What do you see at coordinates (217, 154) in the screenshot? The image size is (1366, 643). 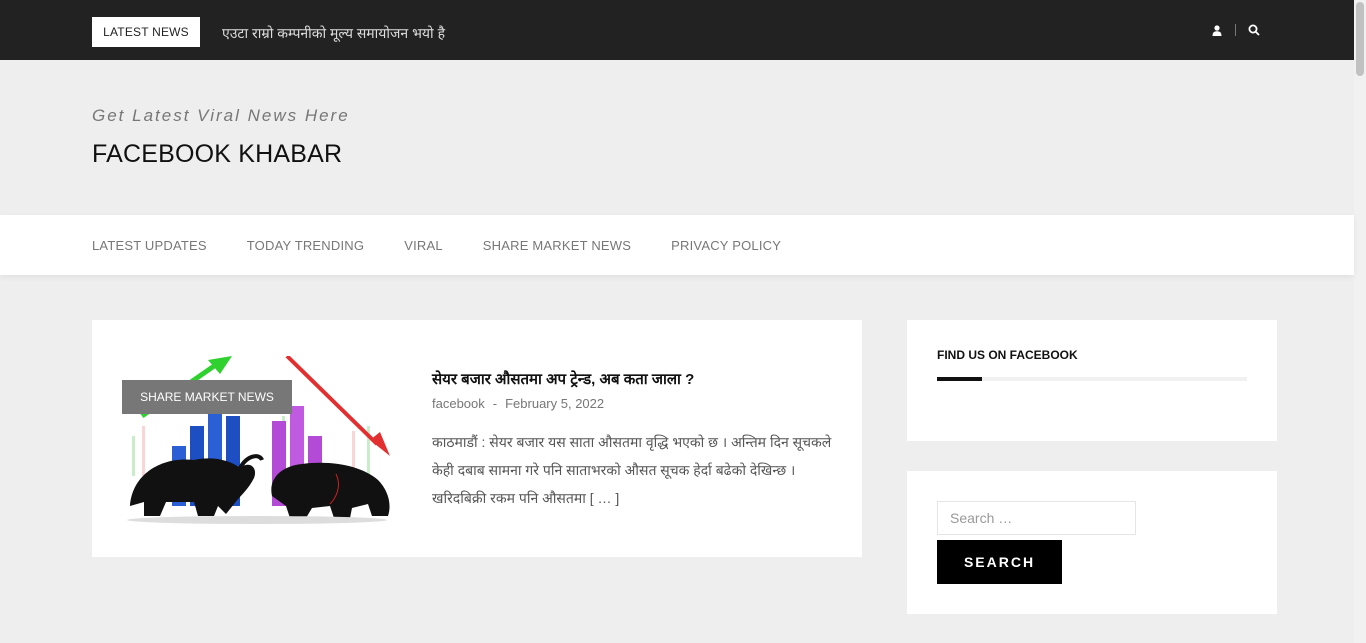 I see `site-title: FACEBOOK KHABAR` at bounding box center [217, 154].